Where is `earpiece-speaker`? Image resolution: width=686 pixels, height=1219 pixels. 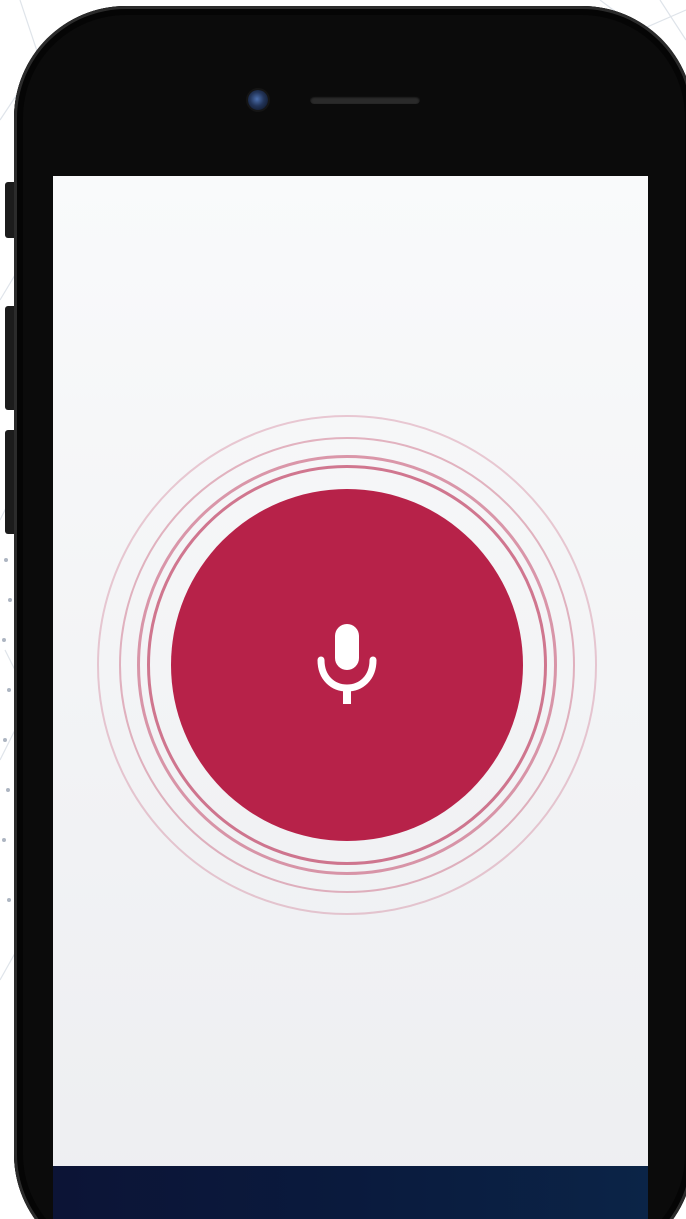
earpiece-speaker is located at coordinates (365, 100).